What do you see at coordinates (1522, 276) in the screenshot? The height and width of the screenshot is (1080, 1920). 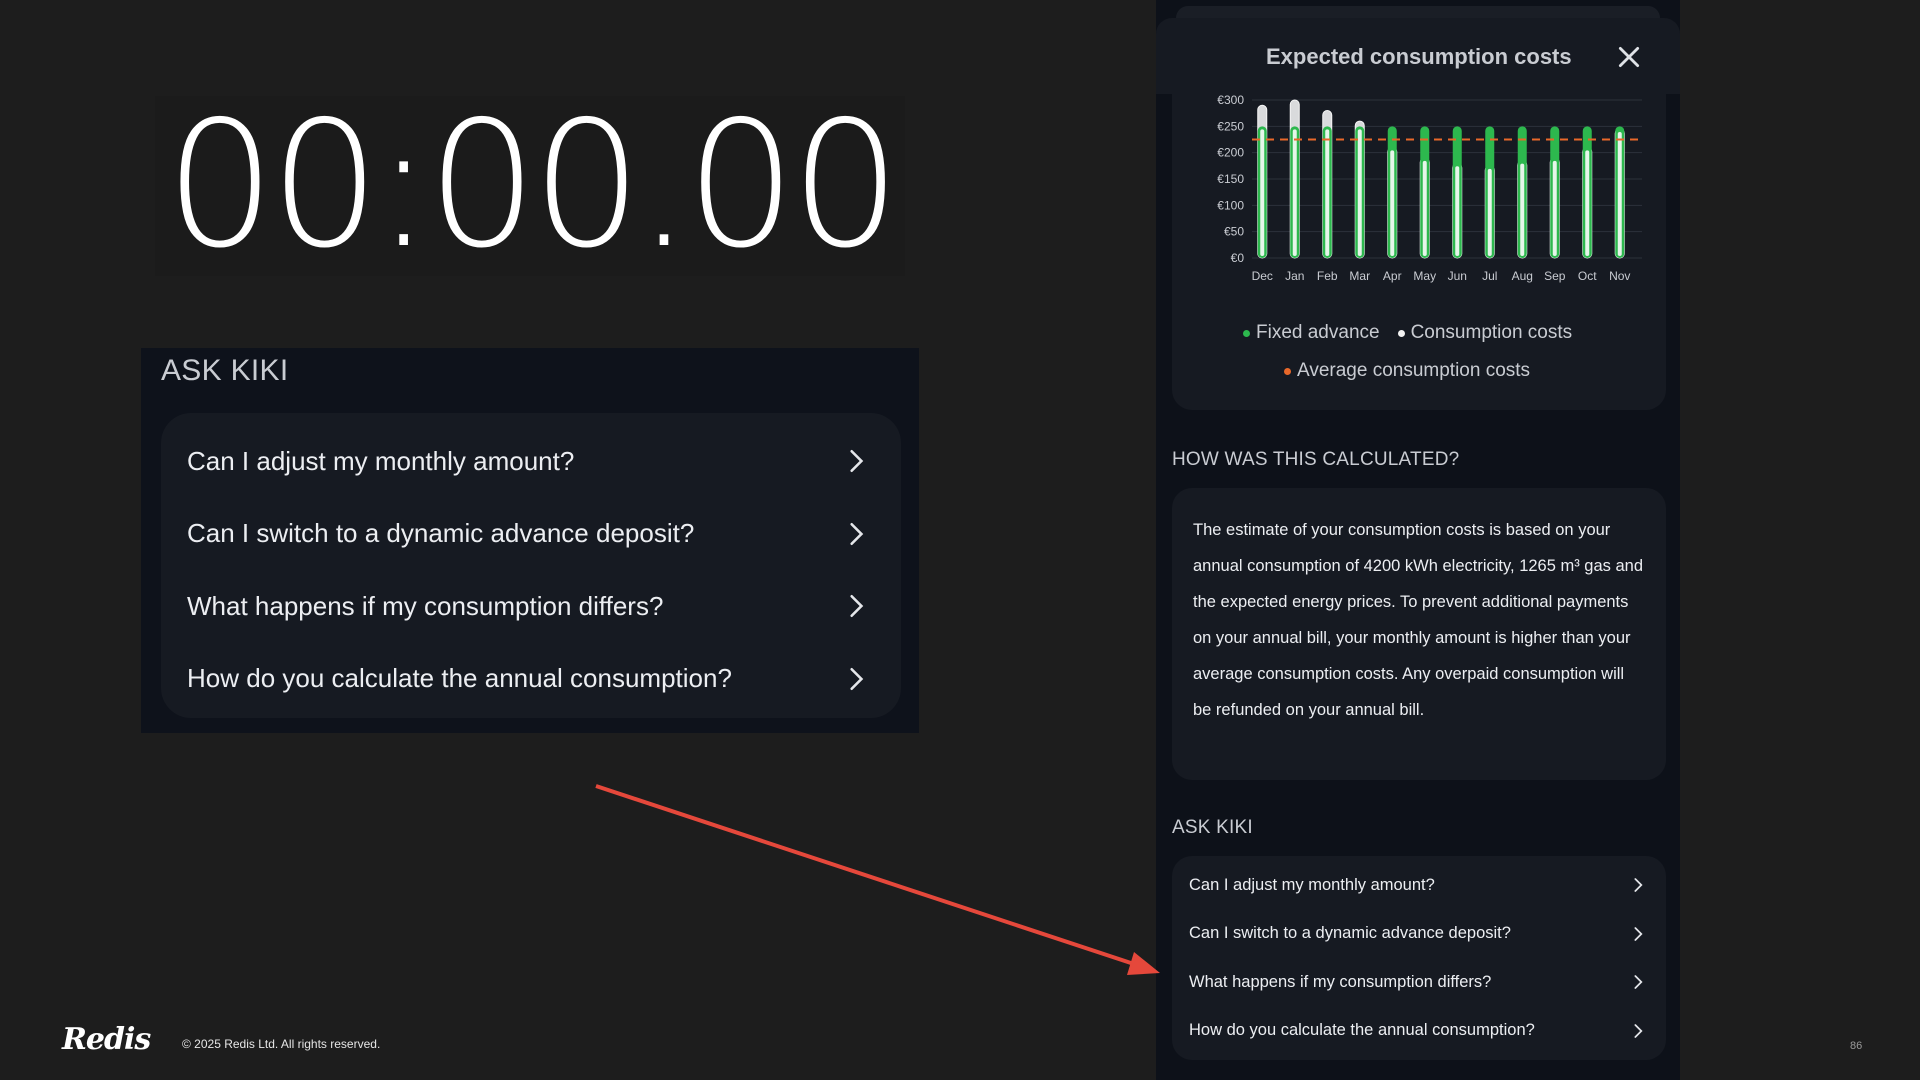 I see `x-tick-label: Aug` at bounding box center [1522, 276].